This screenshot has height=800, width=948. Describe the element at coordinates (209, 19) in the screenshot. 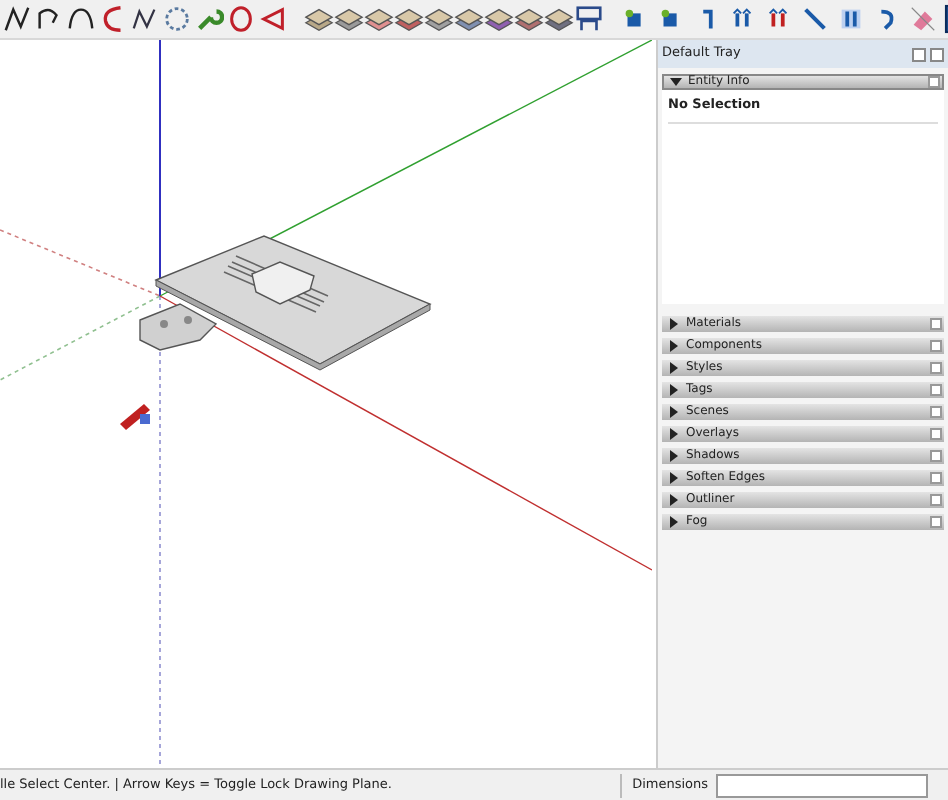

I see `wrench-icon` at that location.